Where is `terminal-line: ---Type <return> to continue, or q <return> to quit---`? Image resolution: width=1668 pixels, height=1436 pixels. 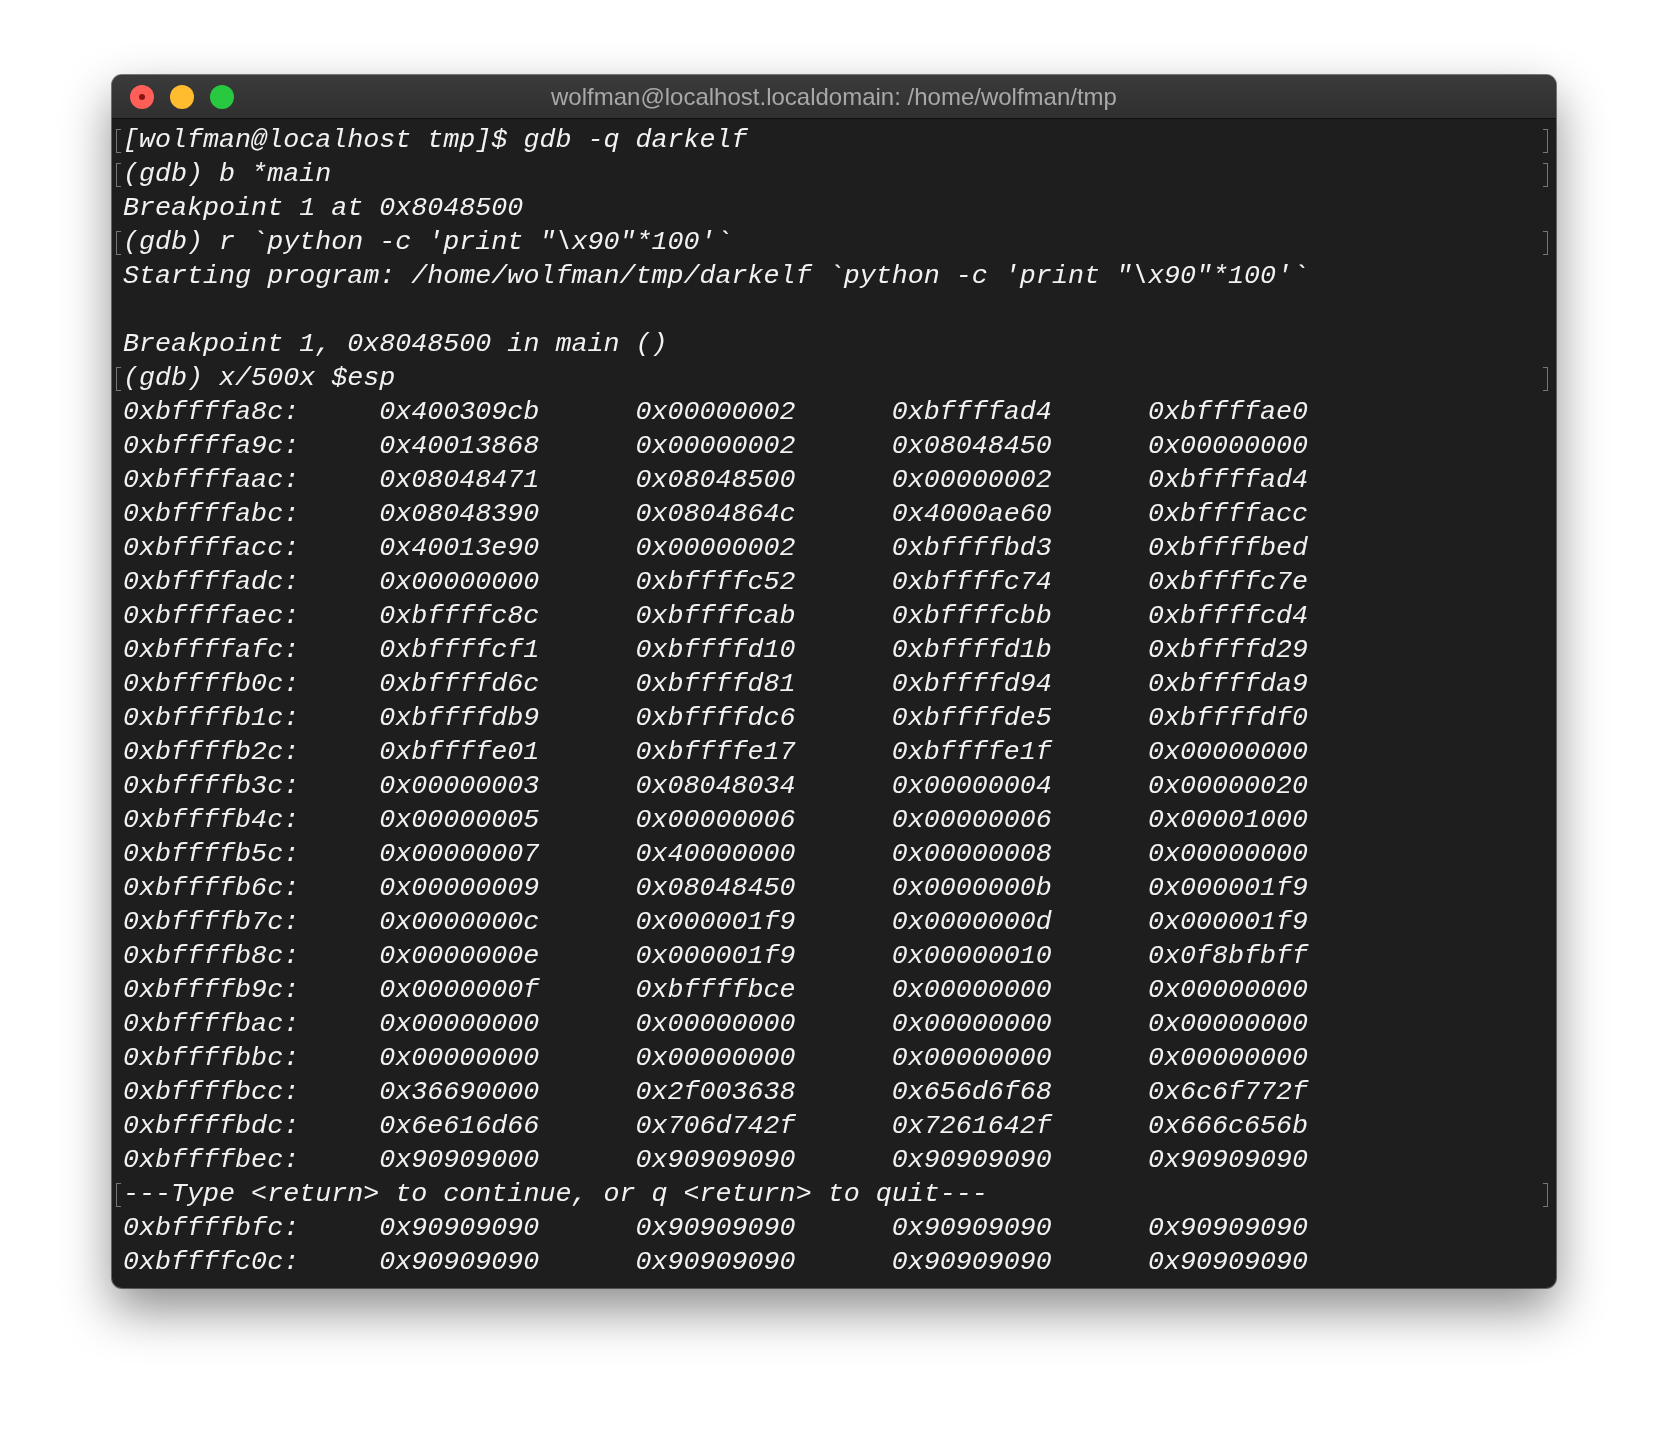
terminal-line: ---Type <return> to continue, or q <return> to quit--- is located at coordinates (555, 1194).